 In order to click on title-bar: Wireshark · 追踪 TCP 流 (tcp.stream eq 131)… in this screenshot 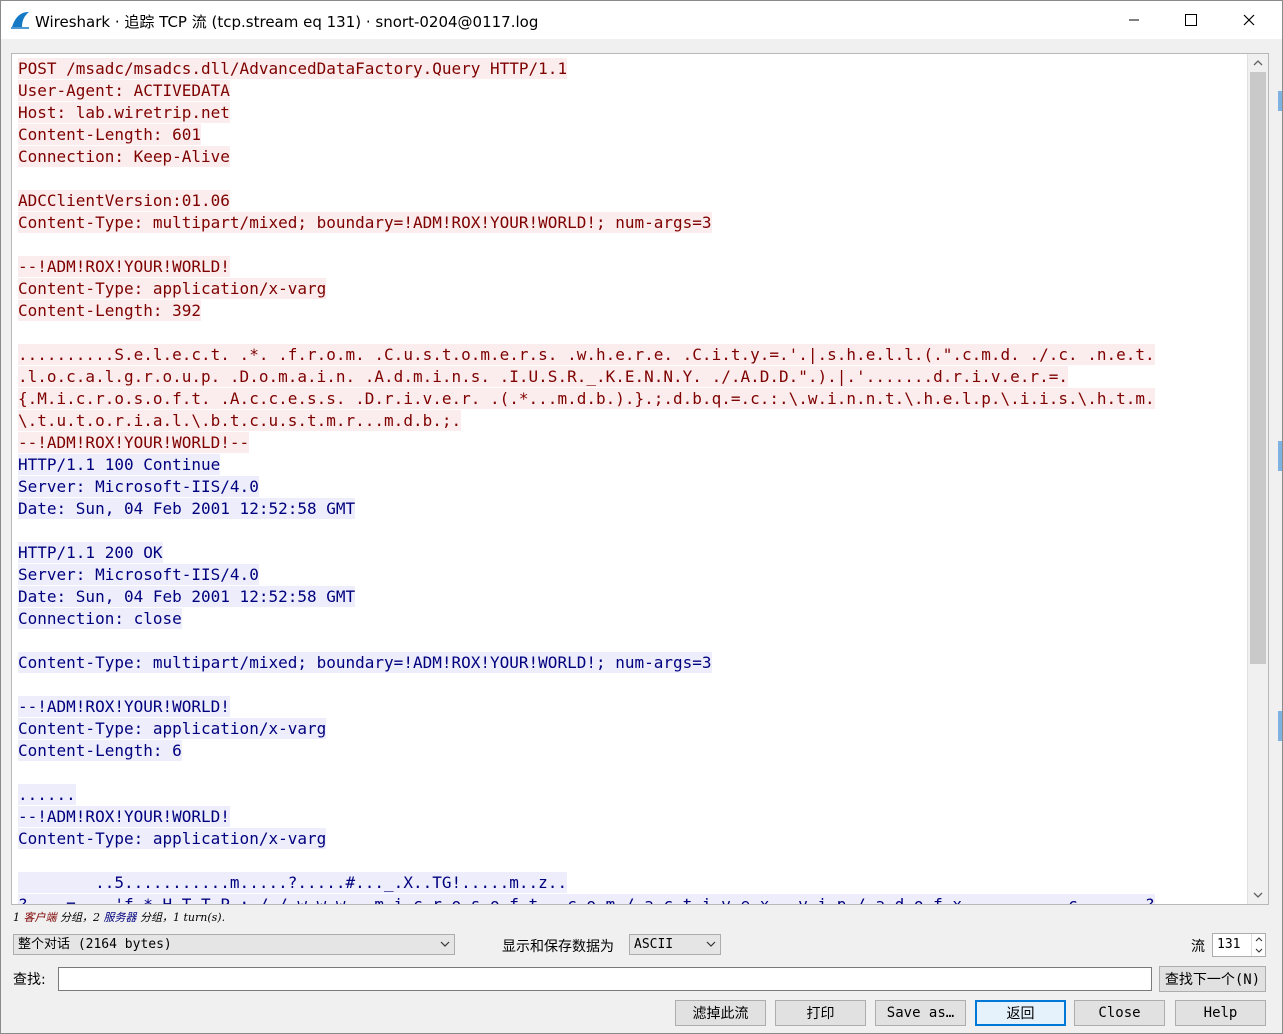, I will do `click(641, 20)`.